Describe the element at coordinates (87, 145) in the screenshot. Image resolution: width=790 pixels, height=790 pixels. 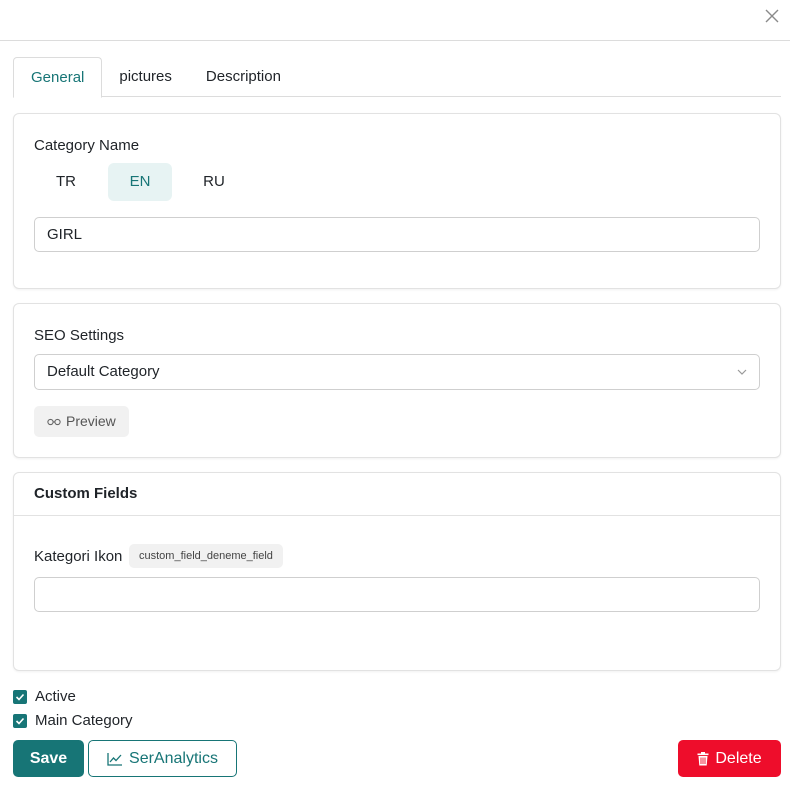
I see `category-name-label: Category Name` at that location.